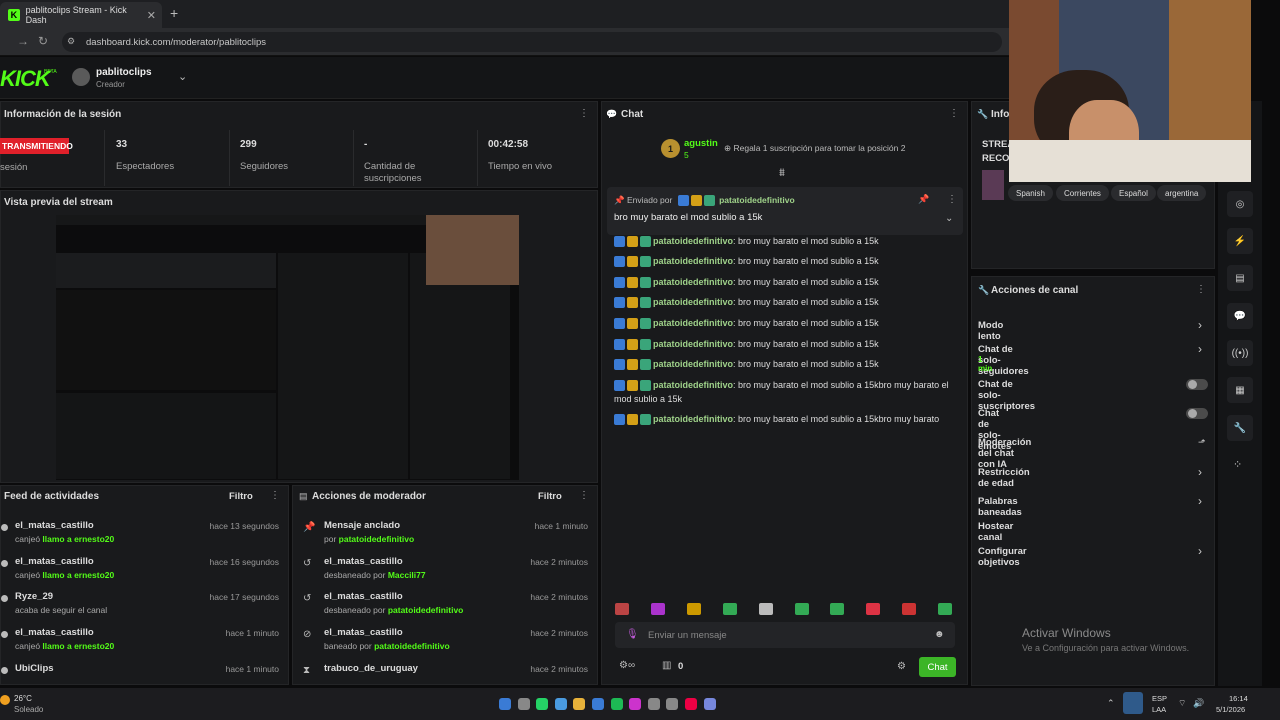  Describe the element at coordinates (81, 15) in the screenshot. I see `browser-tab: K pablitoclips Stream - Kick Dash ✕` at that location.